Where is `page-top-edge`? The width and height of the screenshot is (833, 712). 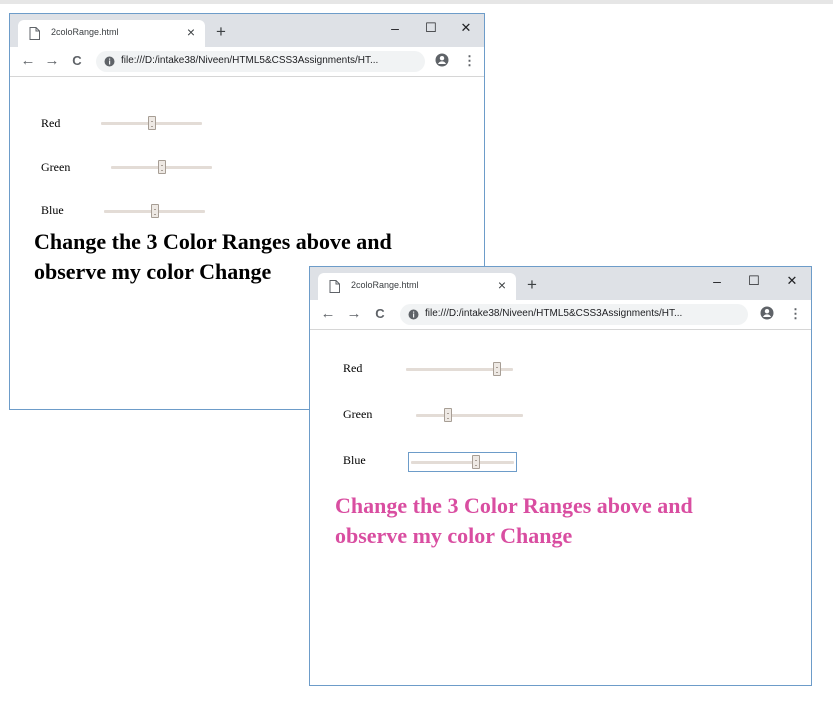 page-top-edge is located at coordinates (416, 2).